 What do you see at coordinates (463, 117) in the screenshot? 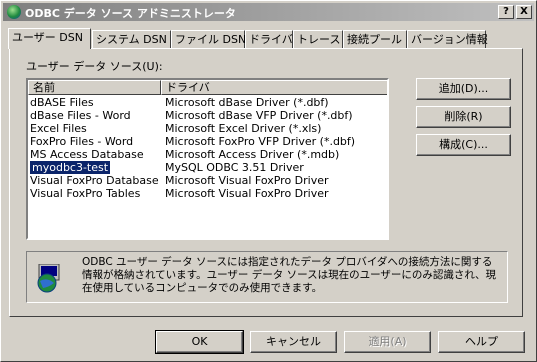
I see `remove-button: 削除(R)` at bounding box center [463, 117].